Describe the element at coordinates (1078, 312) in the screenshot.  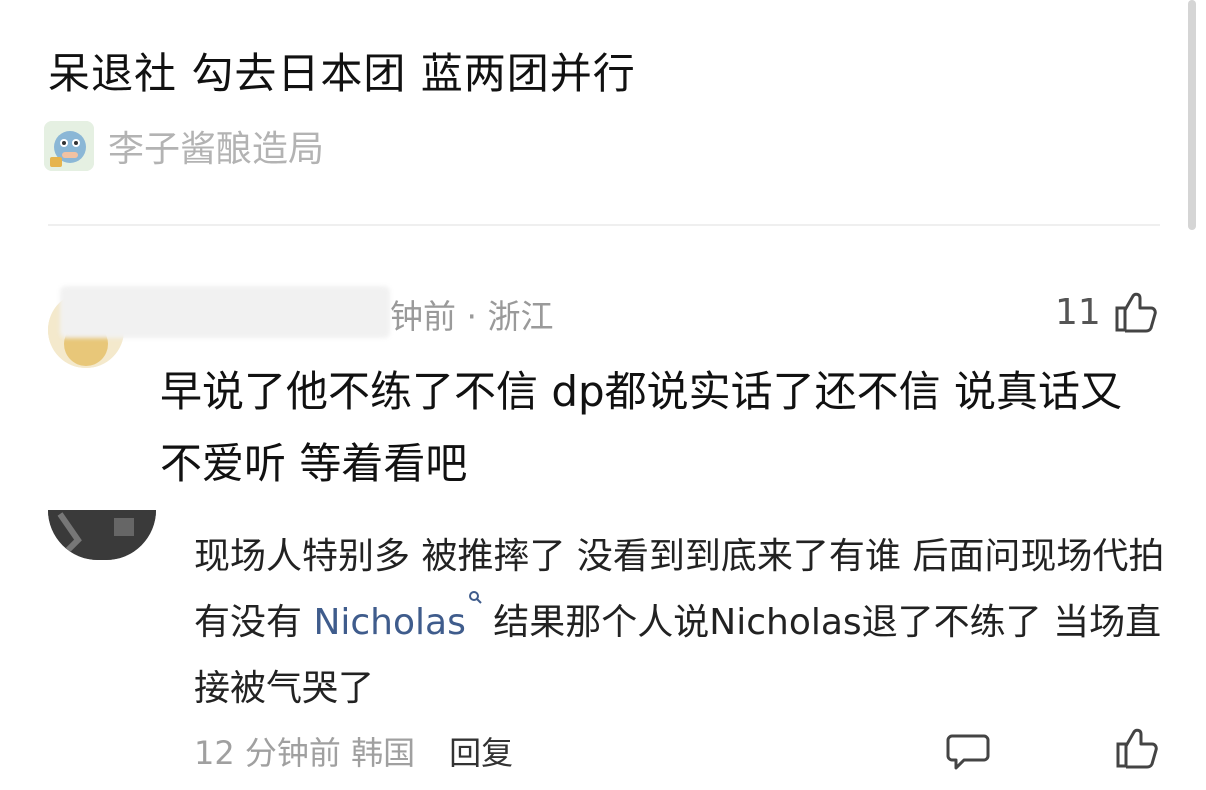
I see `like-count: 11` at that location.